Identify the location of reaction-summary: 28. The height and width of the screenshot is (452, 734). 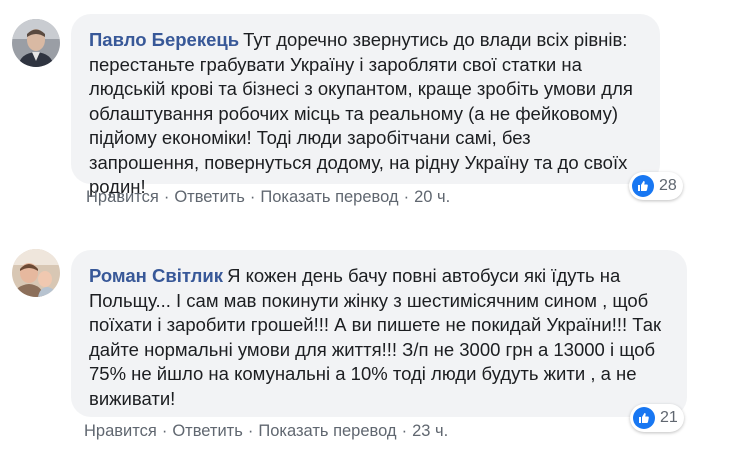
(656, 186).